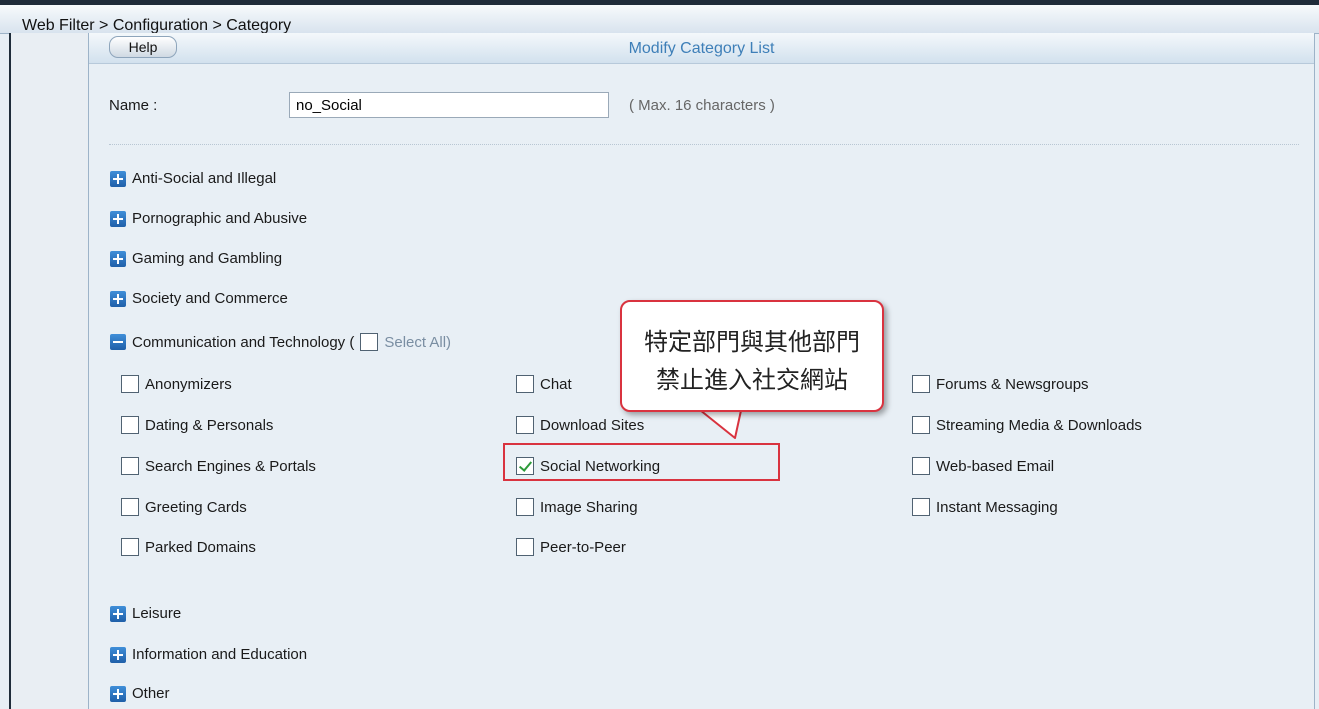 This screenshot has height=709, width=1319. What do you see at coordinates (243, 342) in the screenshot?
I see `group-label: Communication and Technology (` at bounding box center [243, 342].